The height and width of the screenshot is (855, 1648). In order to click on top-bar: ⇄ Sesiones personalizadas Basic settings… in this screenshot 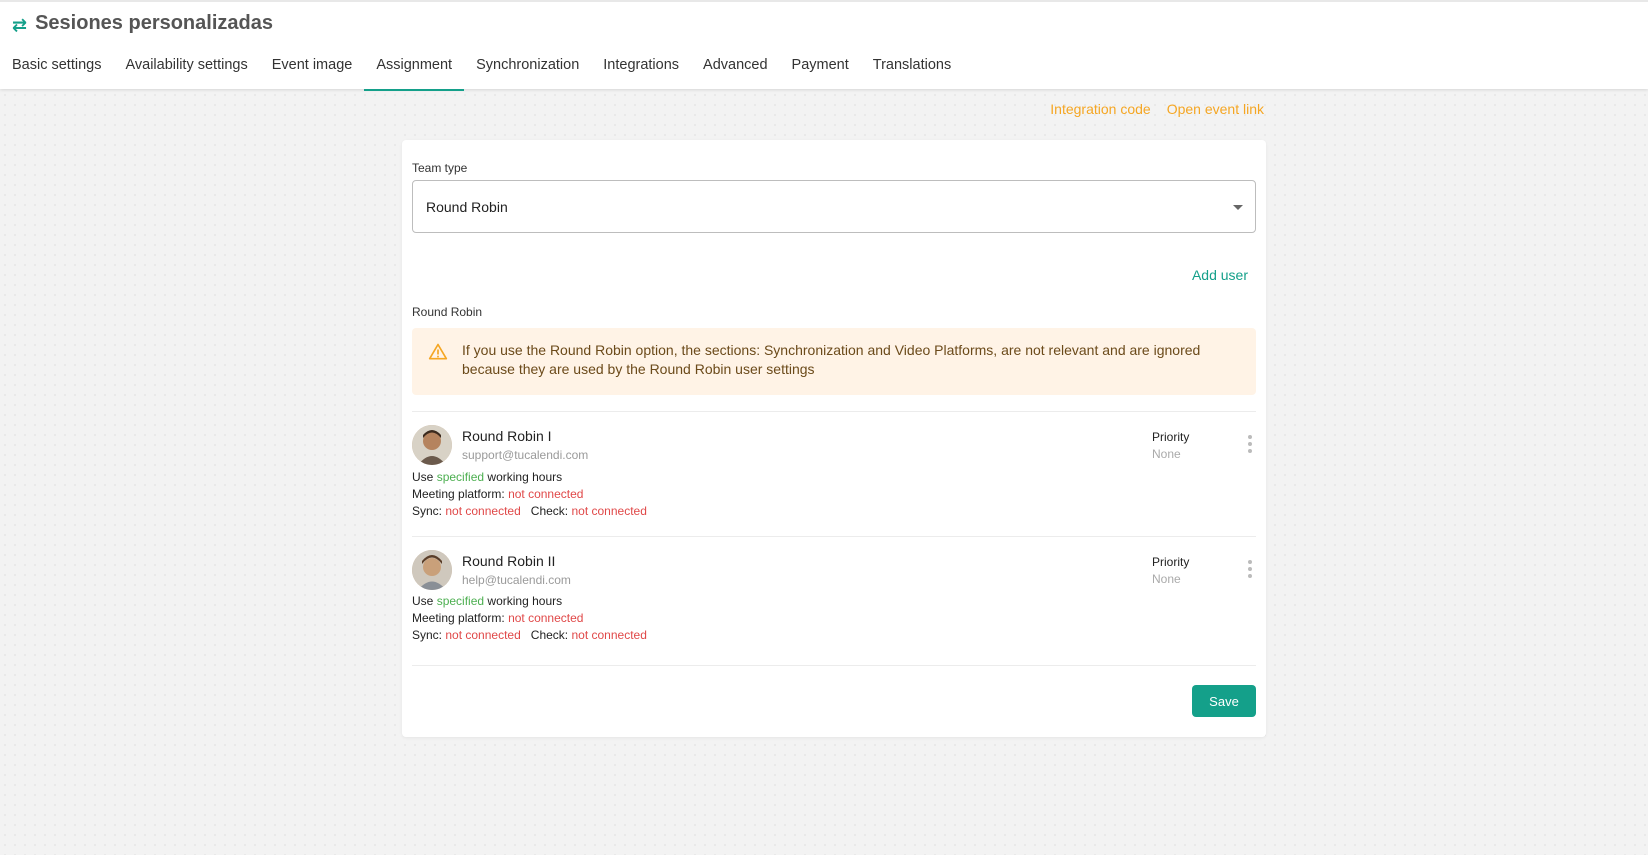, I will do `click(824, 45)`.